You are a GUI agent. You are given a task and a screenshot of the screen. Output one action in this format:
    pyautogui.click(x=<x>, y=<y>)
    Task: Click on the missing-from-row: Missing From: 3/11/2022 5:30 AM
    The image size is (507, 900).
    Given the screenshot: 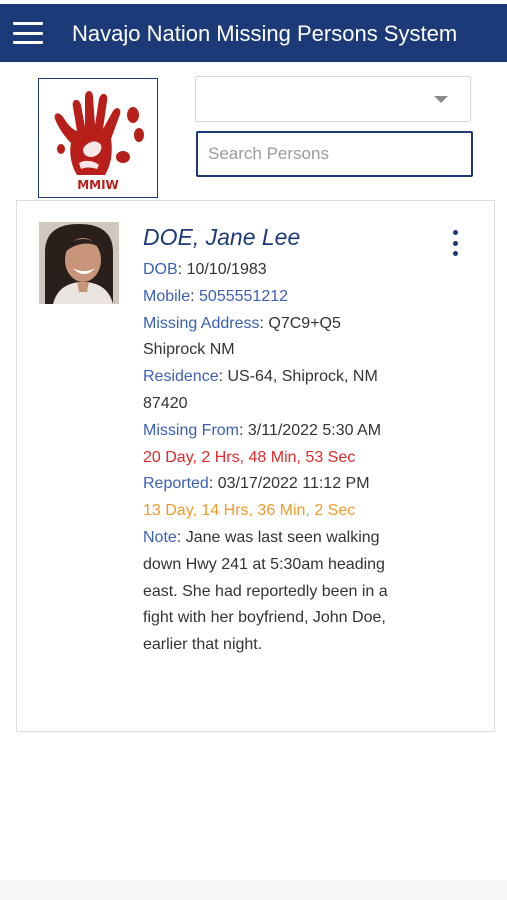 What is the action you would take?
    pyautogui.click(x=262, y=430)
    